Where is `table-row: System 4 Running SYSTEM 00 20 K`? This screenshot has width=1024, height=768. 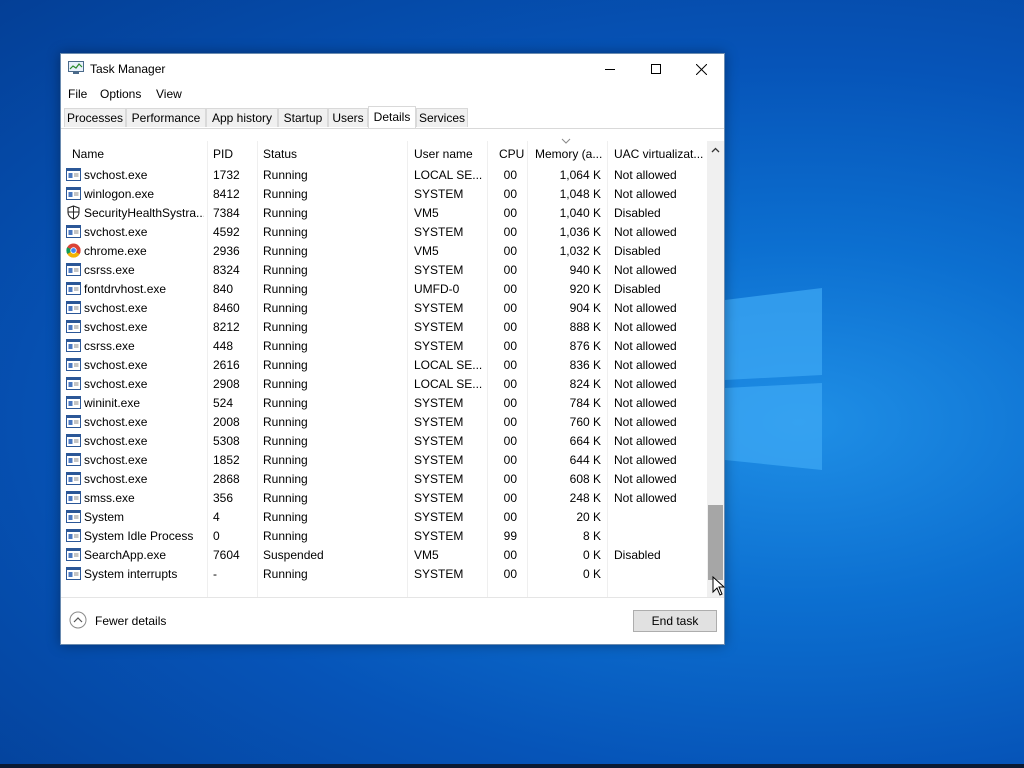
table-row: System 4 Running SYSTEM 00 20 K is located at coordinates (384, 516).